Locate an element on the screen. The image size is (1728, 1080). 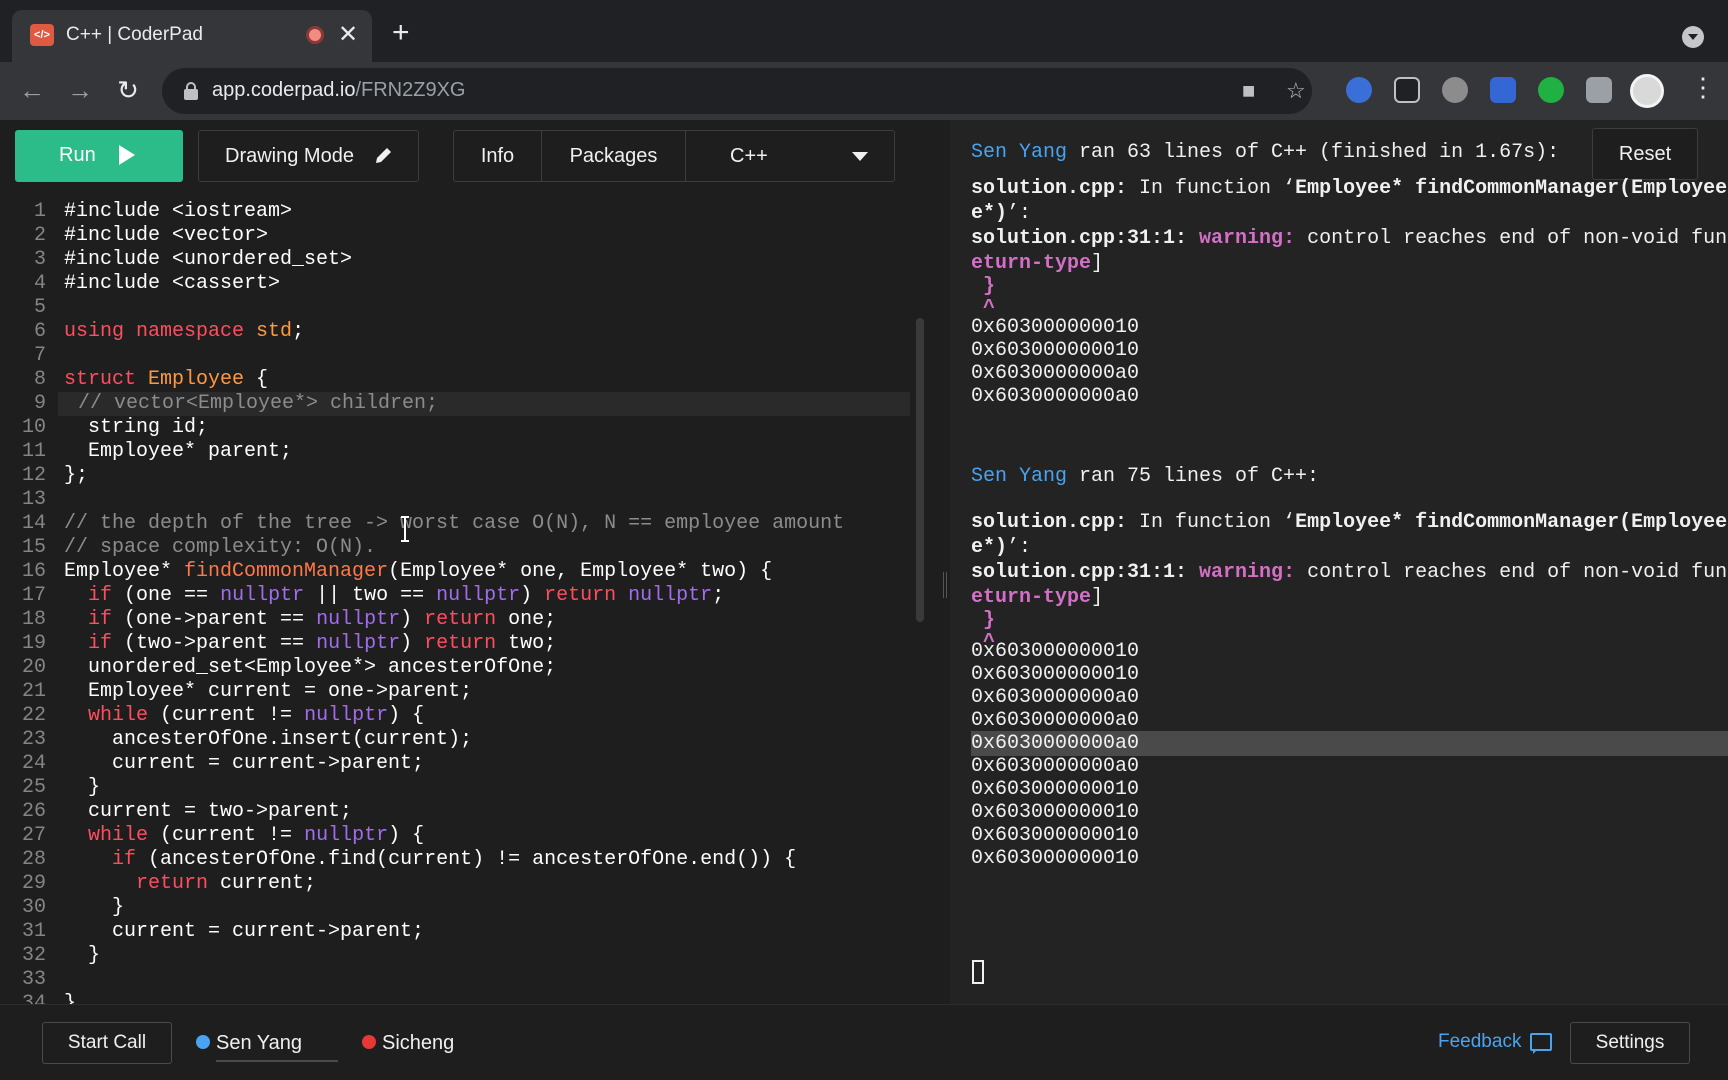
line-number: 13 is located at coordinates (33, 499).